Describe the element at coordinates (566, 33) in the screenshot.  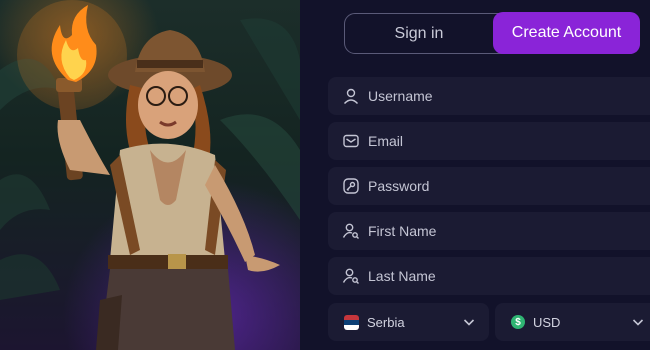
I see `tab-create-account: Create Account` at that location.